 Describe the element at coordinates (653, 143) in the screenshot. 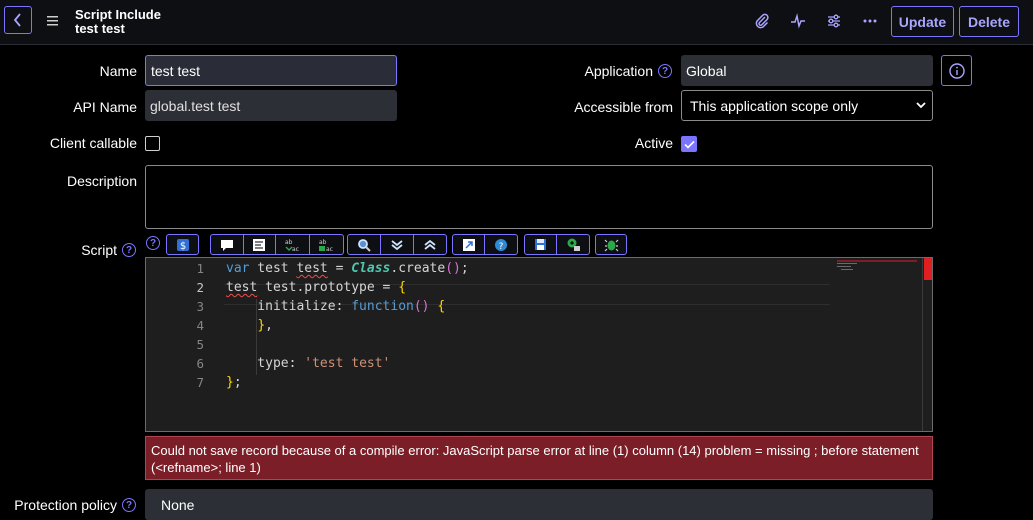

I see `active-label: Active` at that location.